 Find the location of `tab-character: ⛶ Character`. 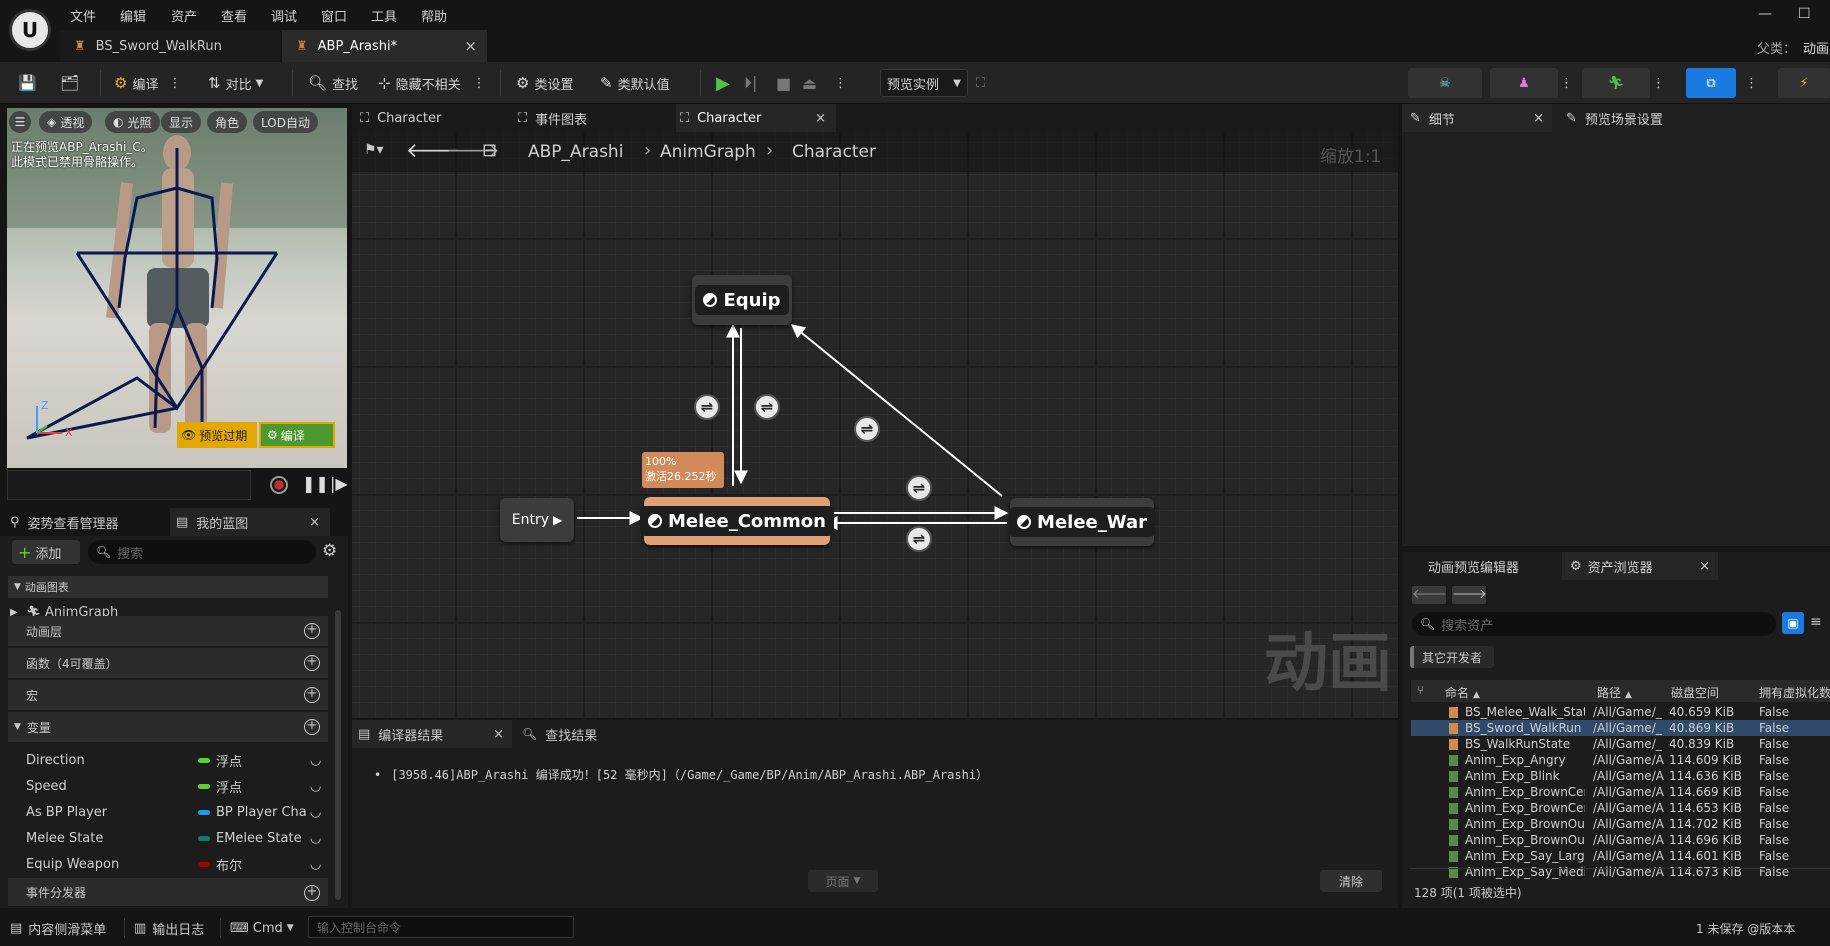

tab-character: ⛶ Character is located at coordinates (431, 118).